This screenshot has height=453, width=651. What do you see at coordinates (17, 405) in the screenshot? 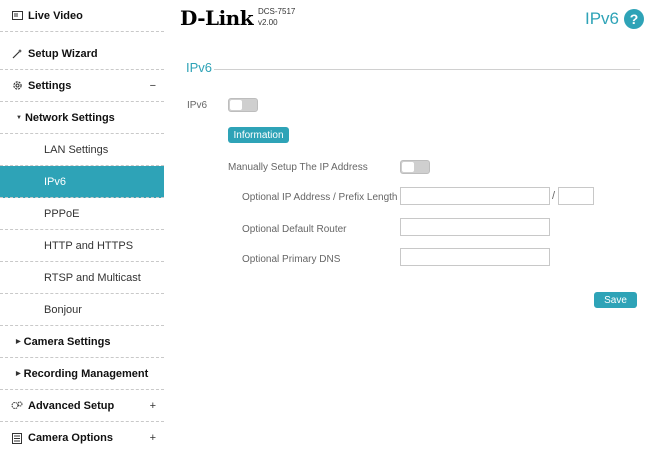
I see `gears-icon` at bounding box center [17, 405].